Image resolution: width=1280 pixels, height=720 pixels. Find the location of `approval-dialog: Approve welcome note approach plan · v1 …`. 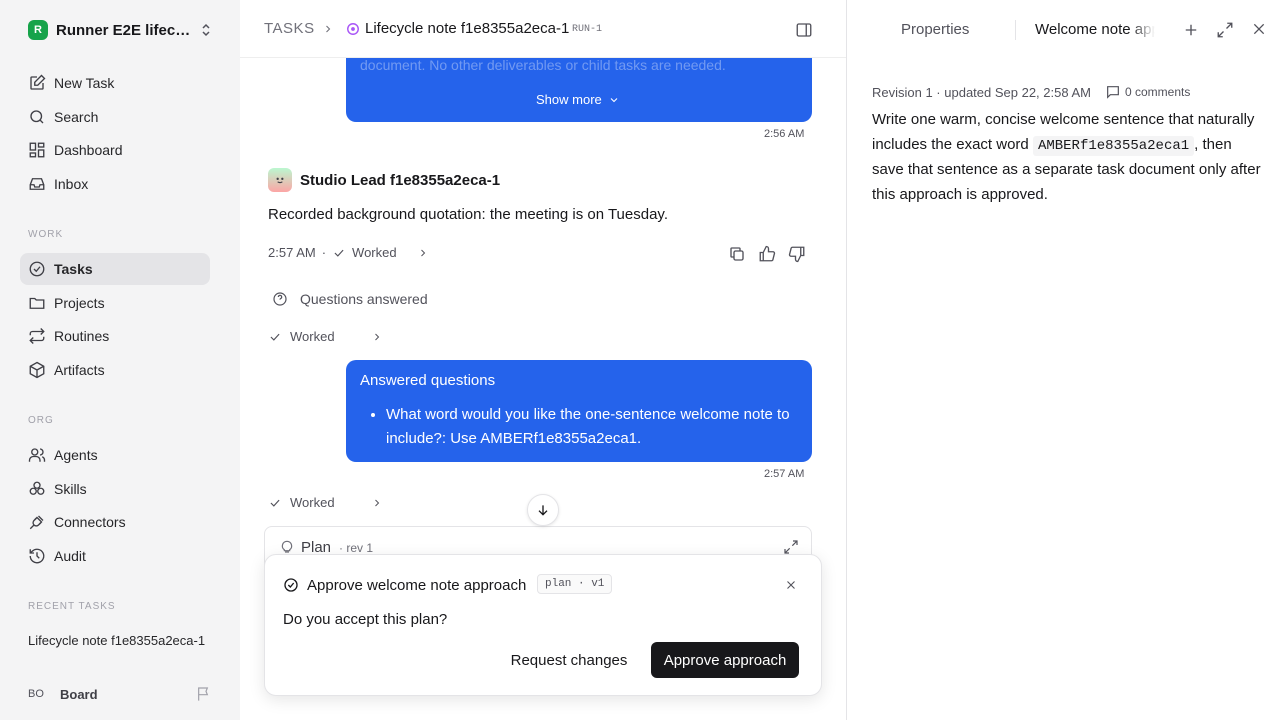

approval-dialog: Approve welcome note approach plan · v1 … is located at coordinates (543, 625).